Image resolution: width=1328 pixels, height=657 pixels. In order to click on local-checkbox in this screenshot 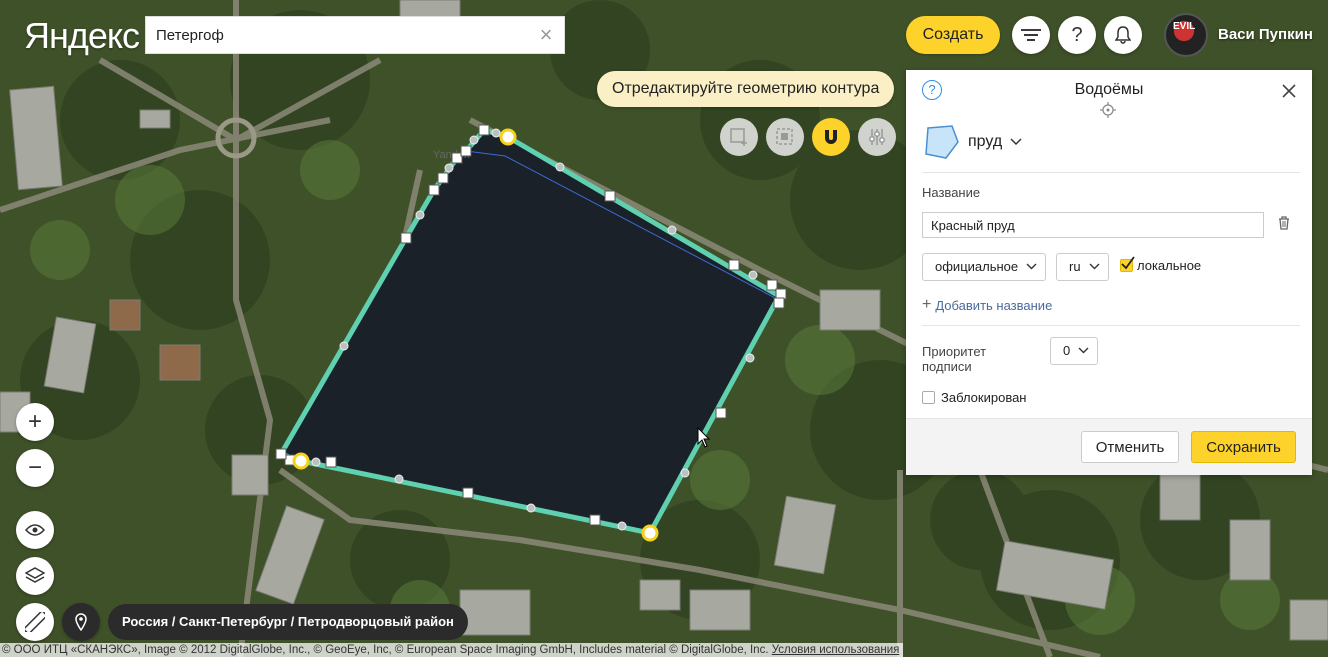, I will do `click(1127, 264)`.